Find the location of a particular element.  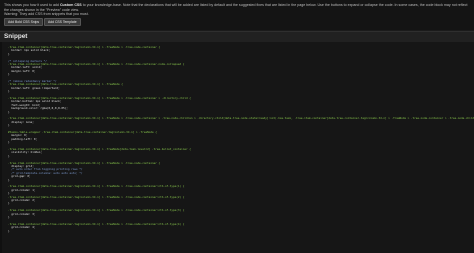

code-line: grid-column: 4; is located at coordinates (22, 227).